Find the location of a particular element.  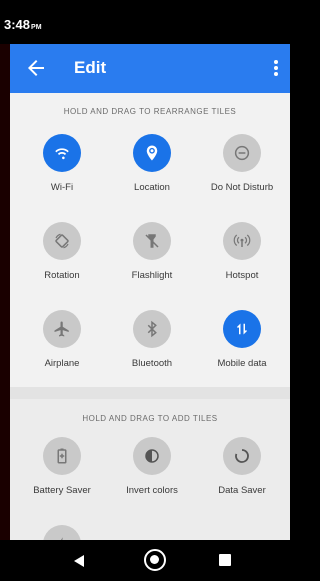

tile-battery-saver-button is located at coordinates (62, 456).